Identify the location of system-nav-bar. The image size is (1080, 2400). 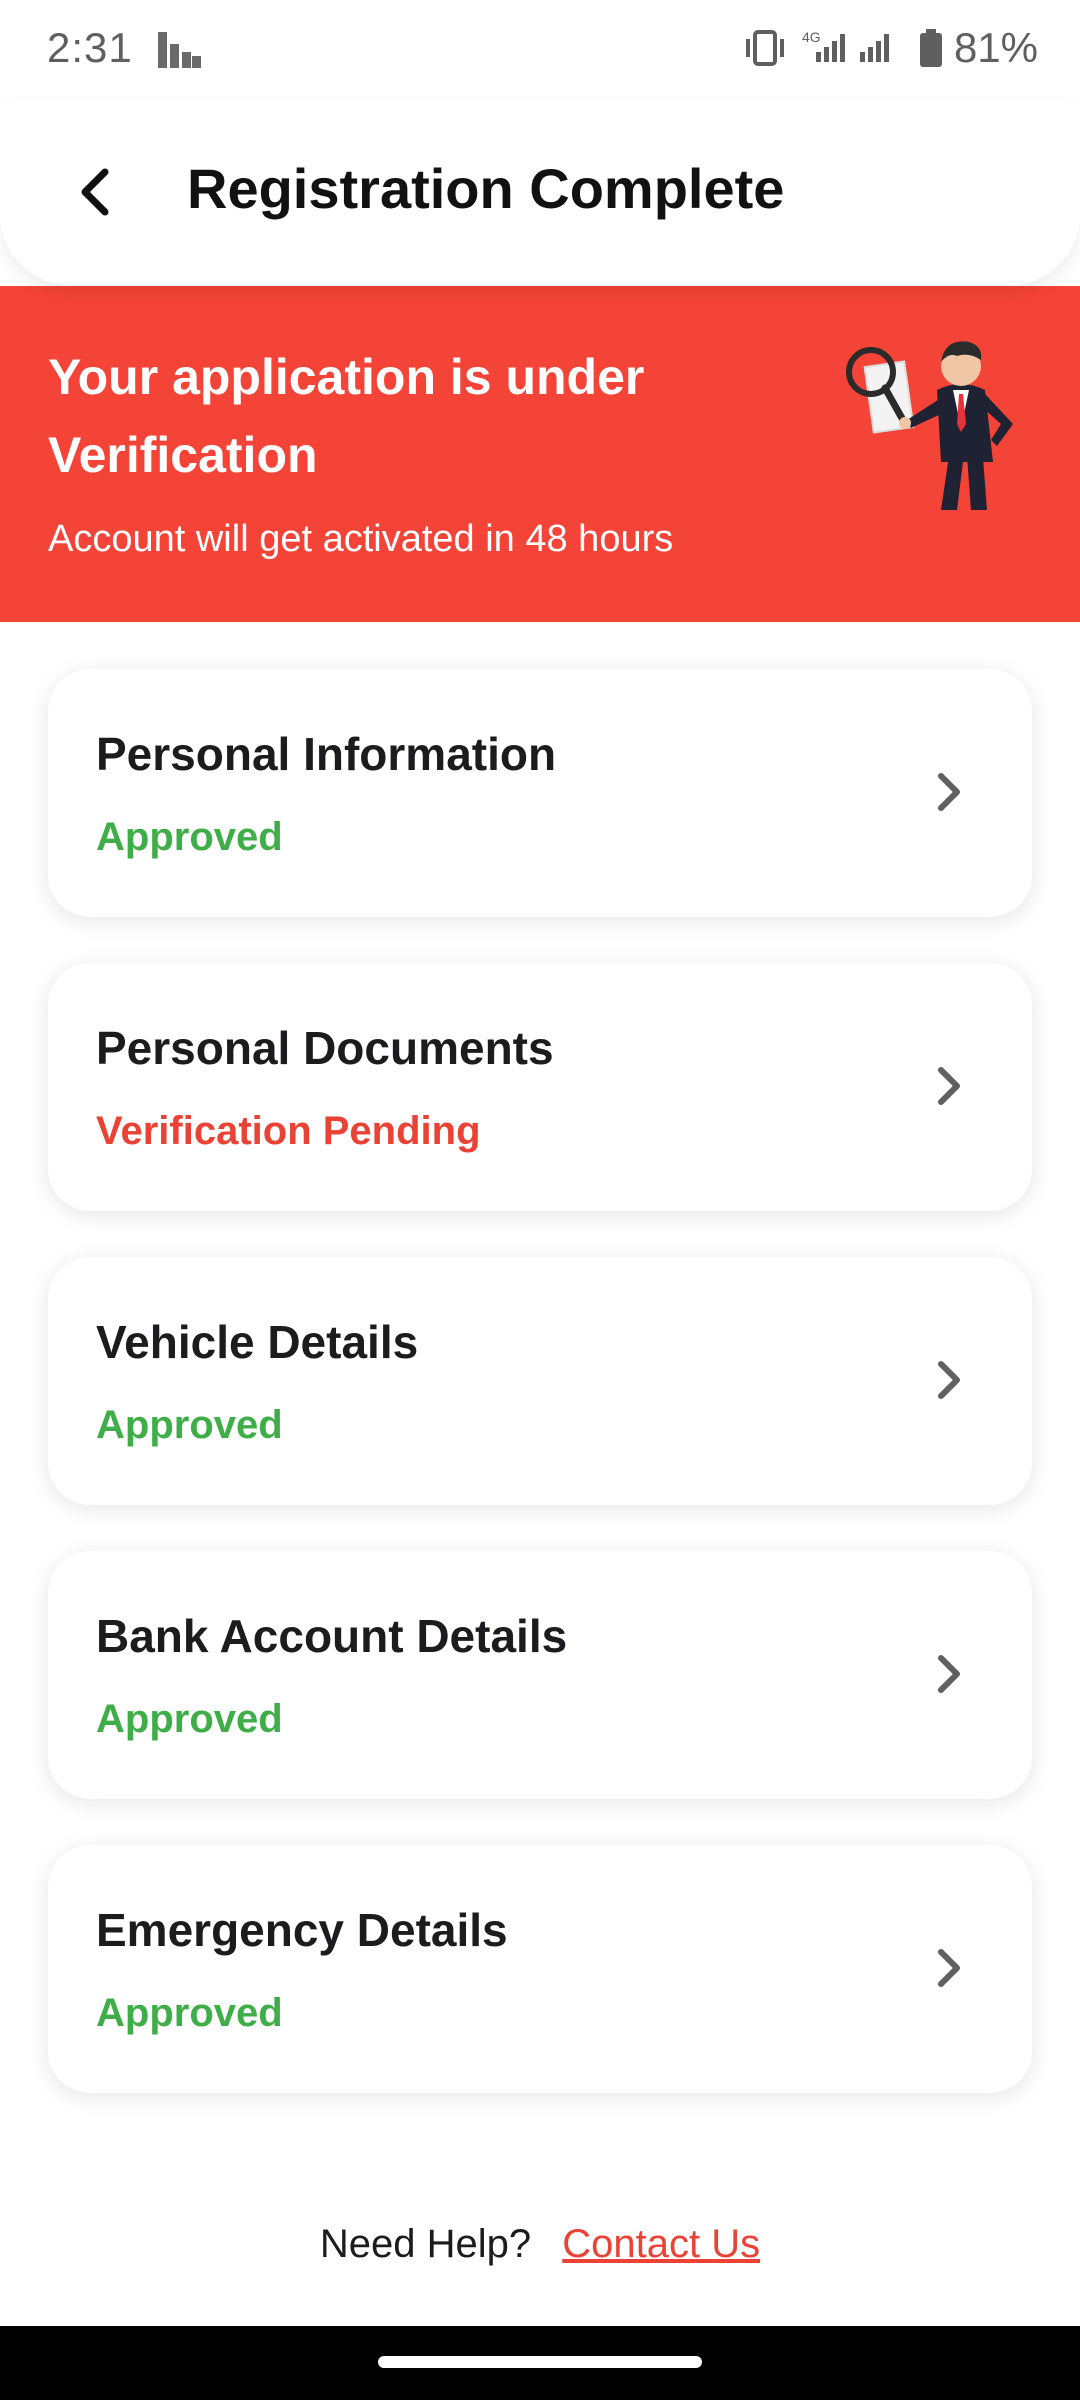
(540, 2363).